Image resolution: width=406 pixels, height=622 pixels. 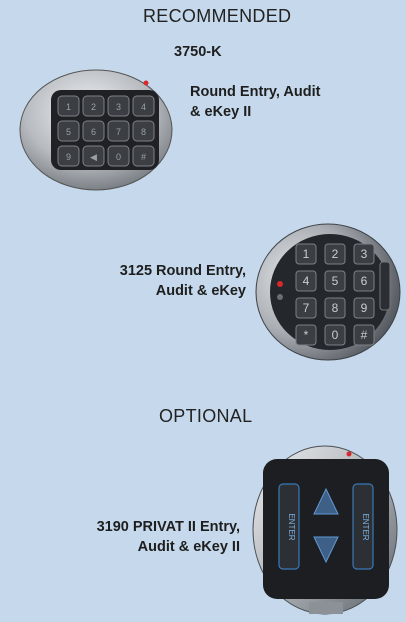 I want to click on keypad-3750k-image: 1 2 3 4 5 6 7 8 9 ◀ 0 #, so click(x=95, y=130).